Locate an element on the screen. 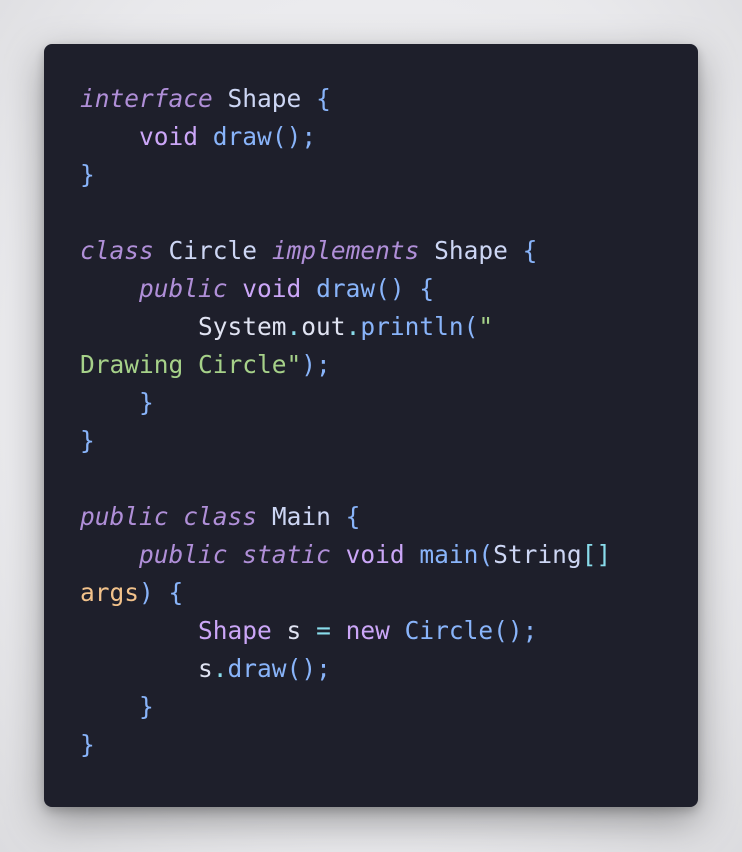 This screenshot has width=742, height=852. keyword: new is located at coordinates (367, 630).